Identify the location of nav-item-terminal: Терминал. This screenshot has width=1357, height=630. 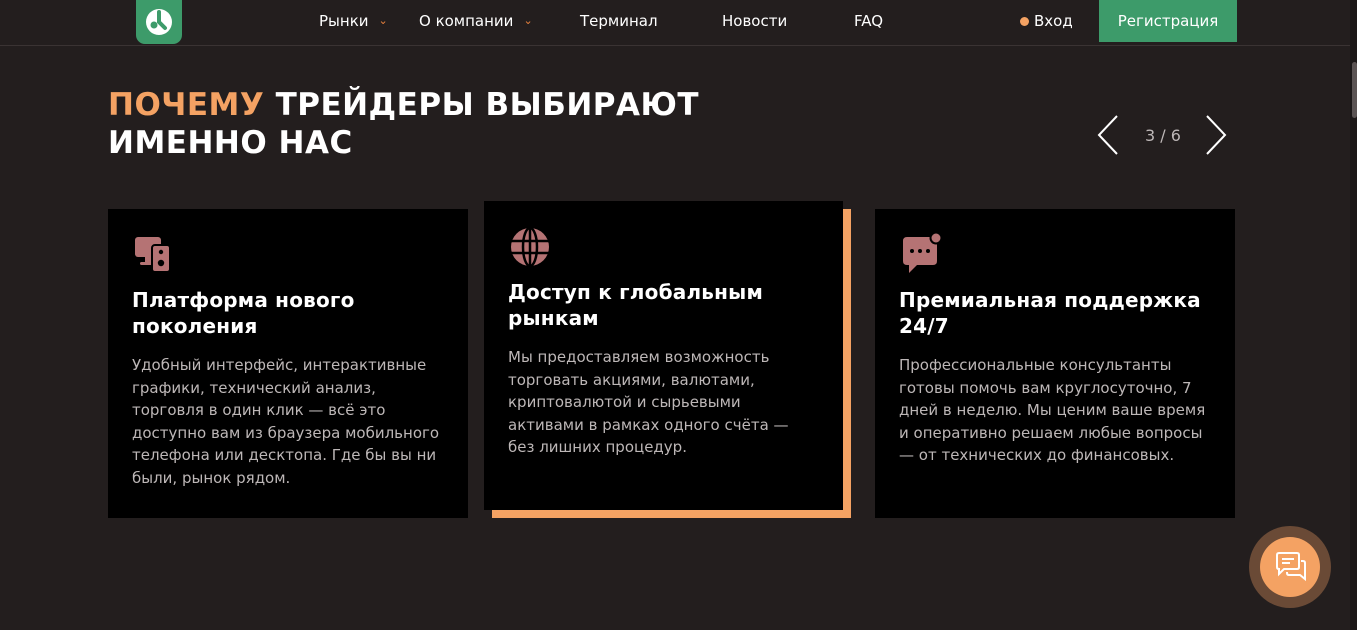
(619, 21).